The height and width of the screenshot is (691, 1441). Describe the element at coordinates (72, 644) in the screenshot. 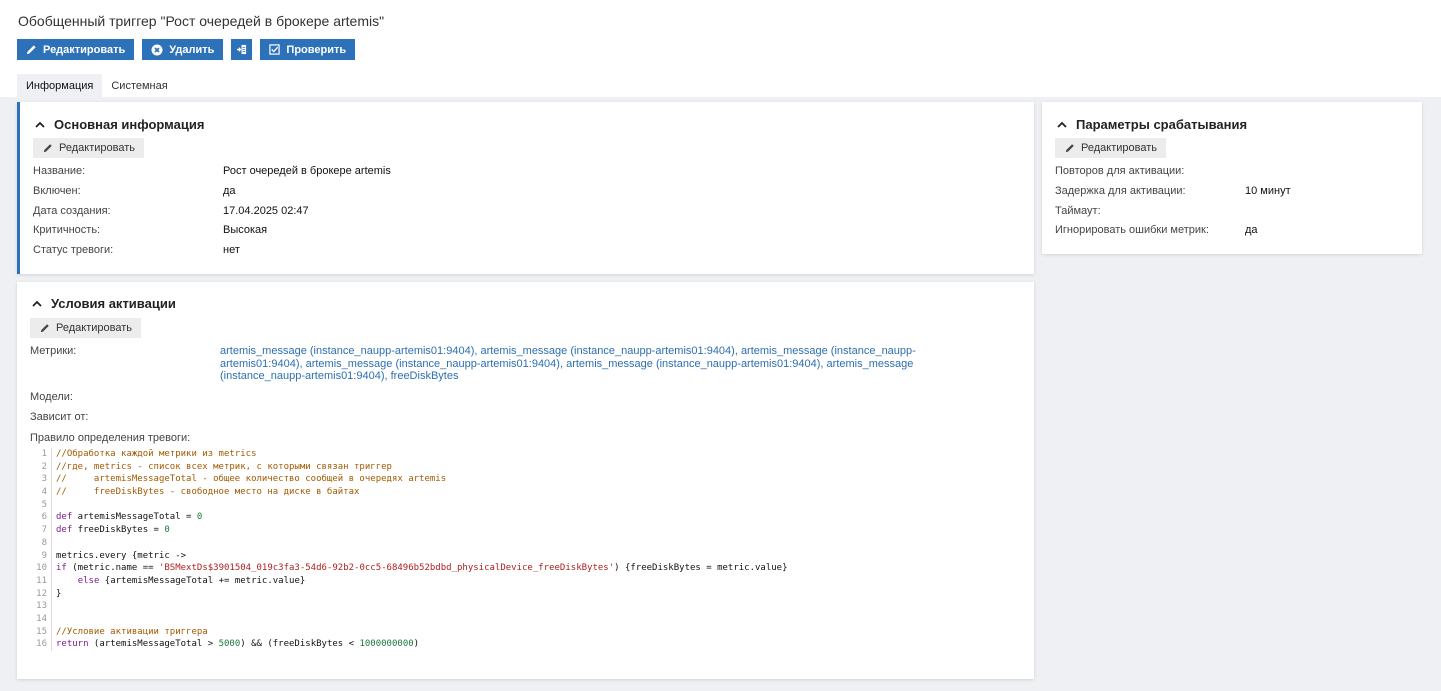

I see `code-token: return` at that location.